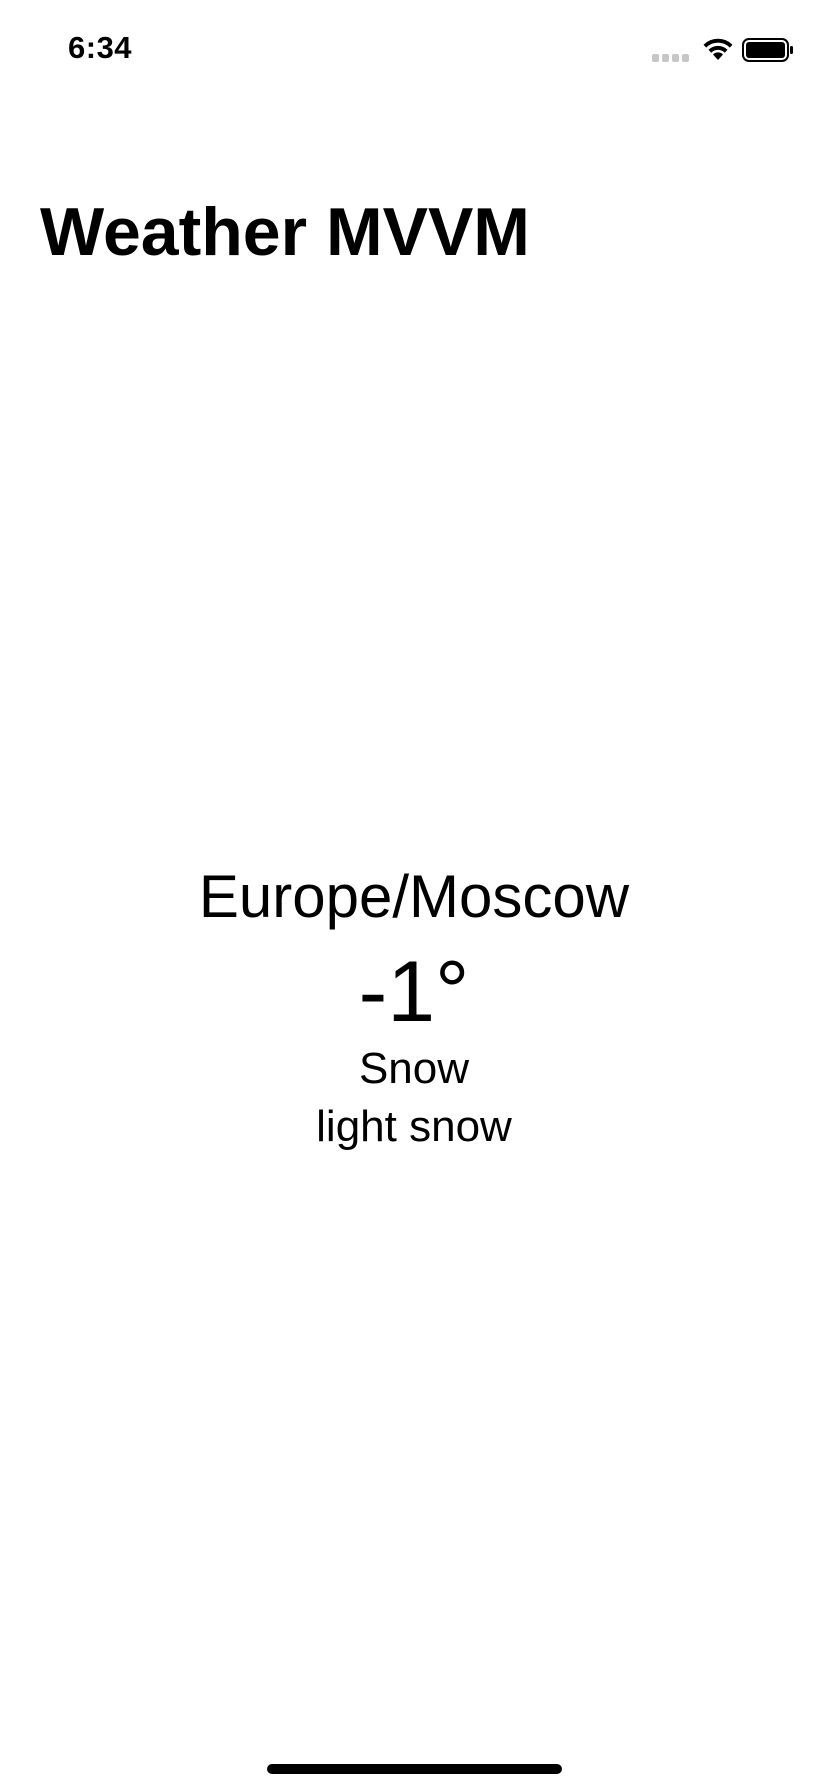 The width and height of the screenshot is (828, 1792). I want to click on city-label: Europe/Moscow, so click(414, 896).